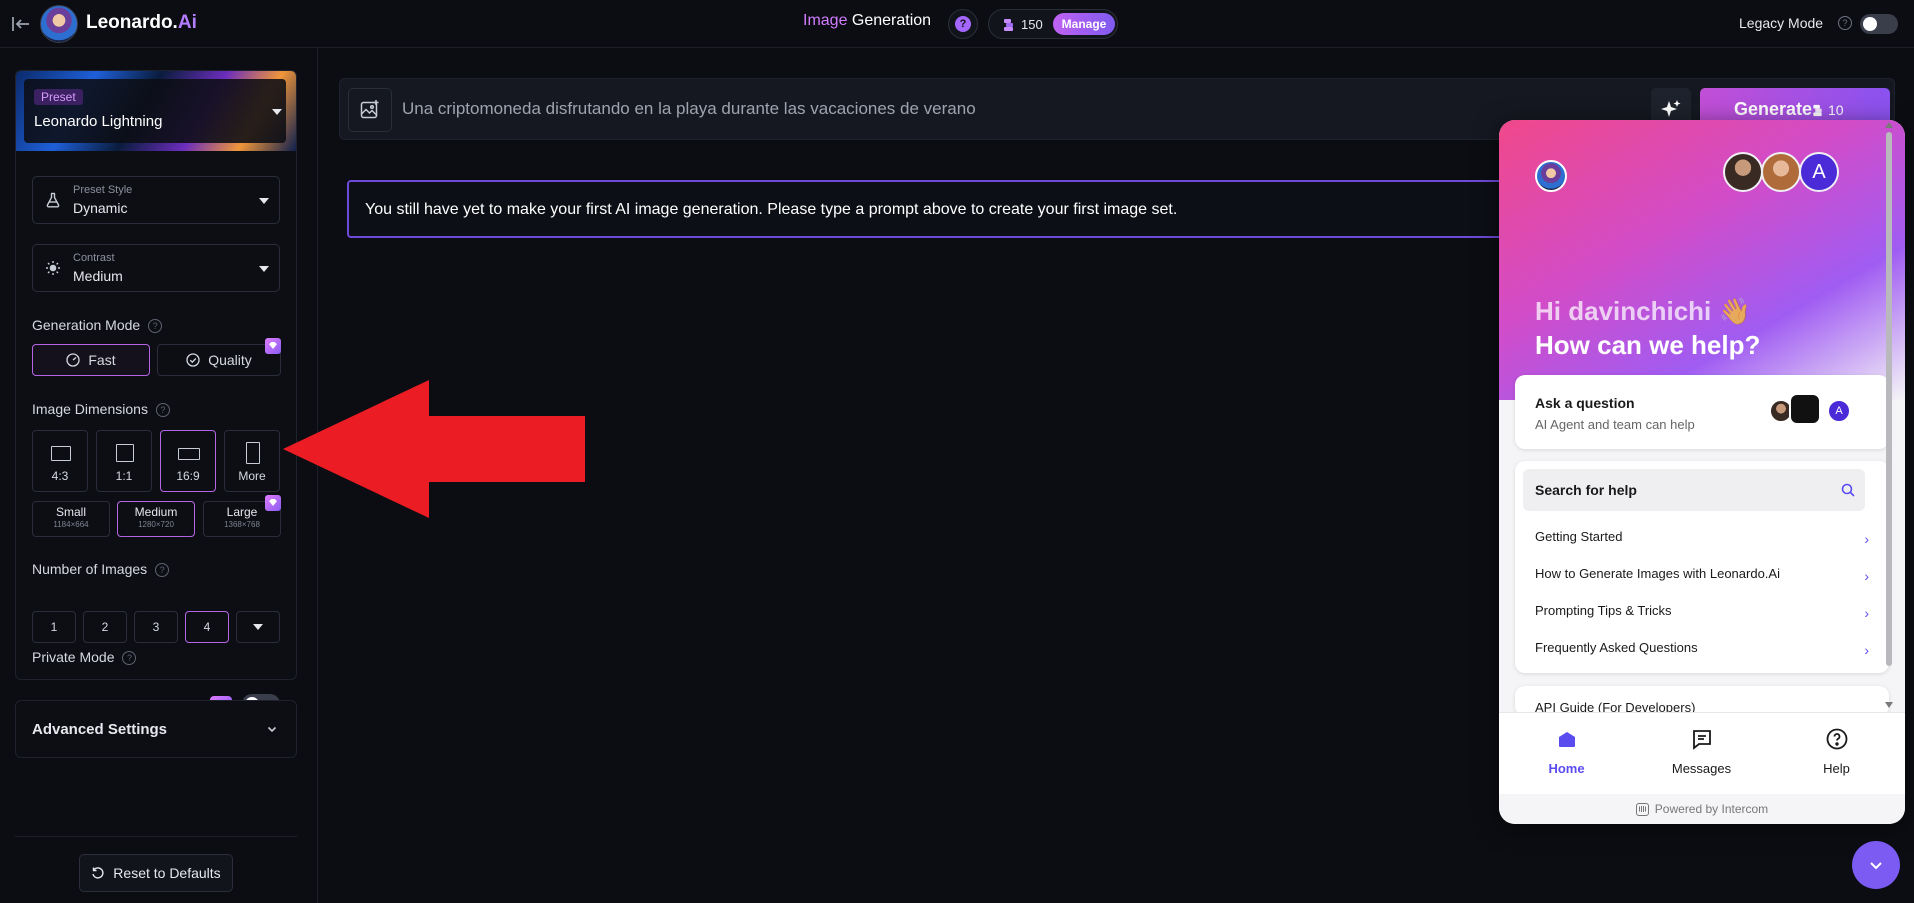 The width and height of the screenshot is (1914, 903). What do you see at coordinates (156, 627) in the screenshot?
I see `image-count-3-button: 3` at bounding box center [156, 627].